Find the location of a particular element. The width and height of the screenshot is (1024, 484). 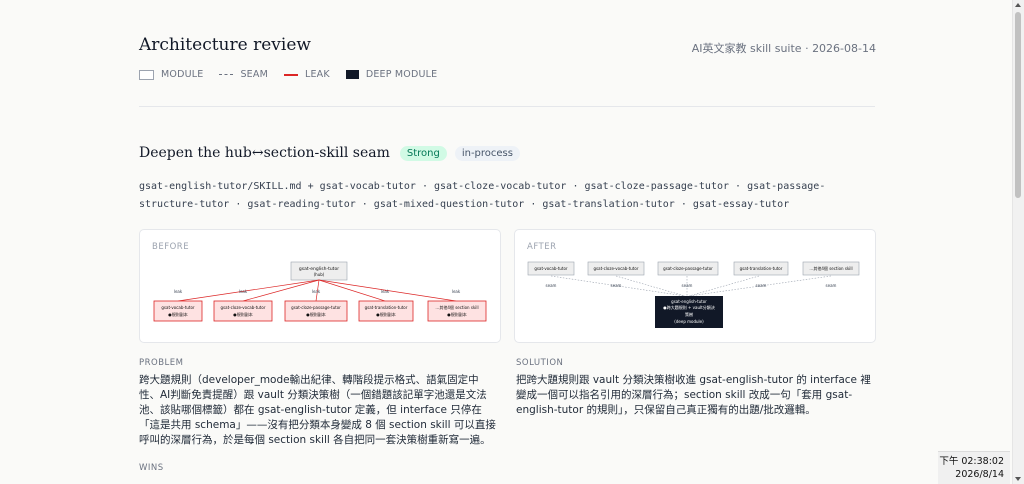

legend-seam: SEAM is located at coordinates (243, 74).